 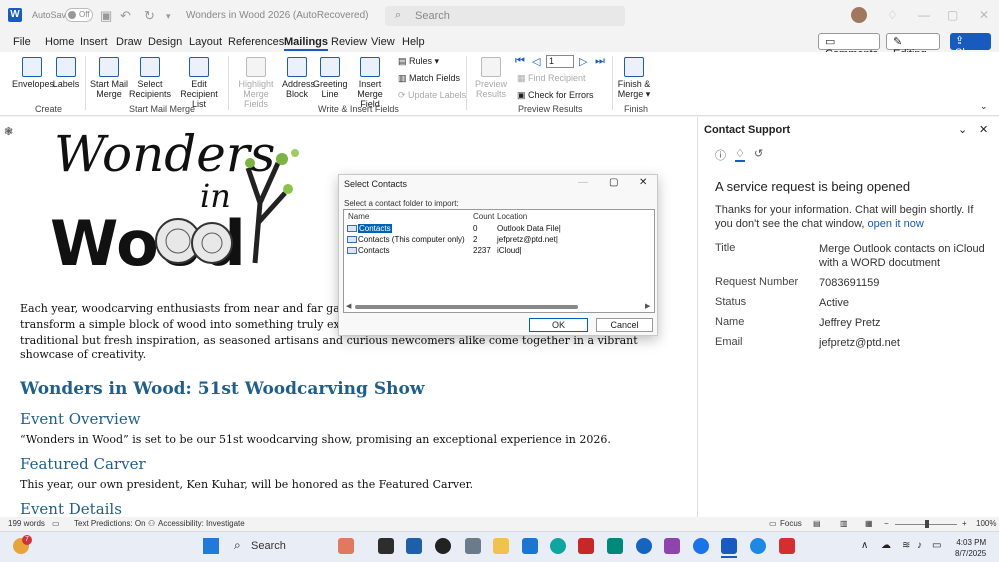 I want to click on maximize-button: ▢, so click(x=952, y=15).